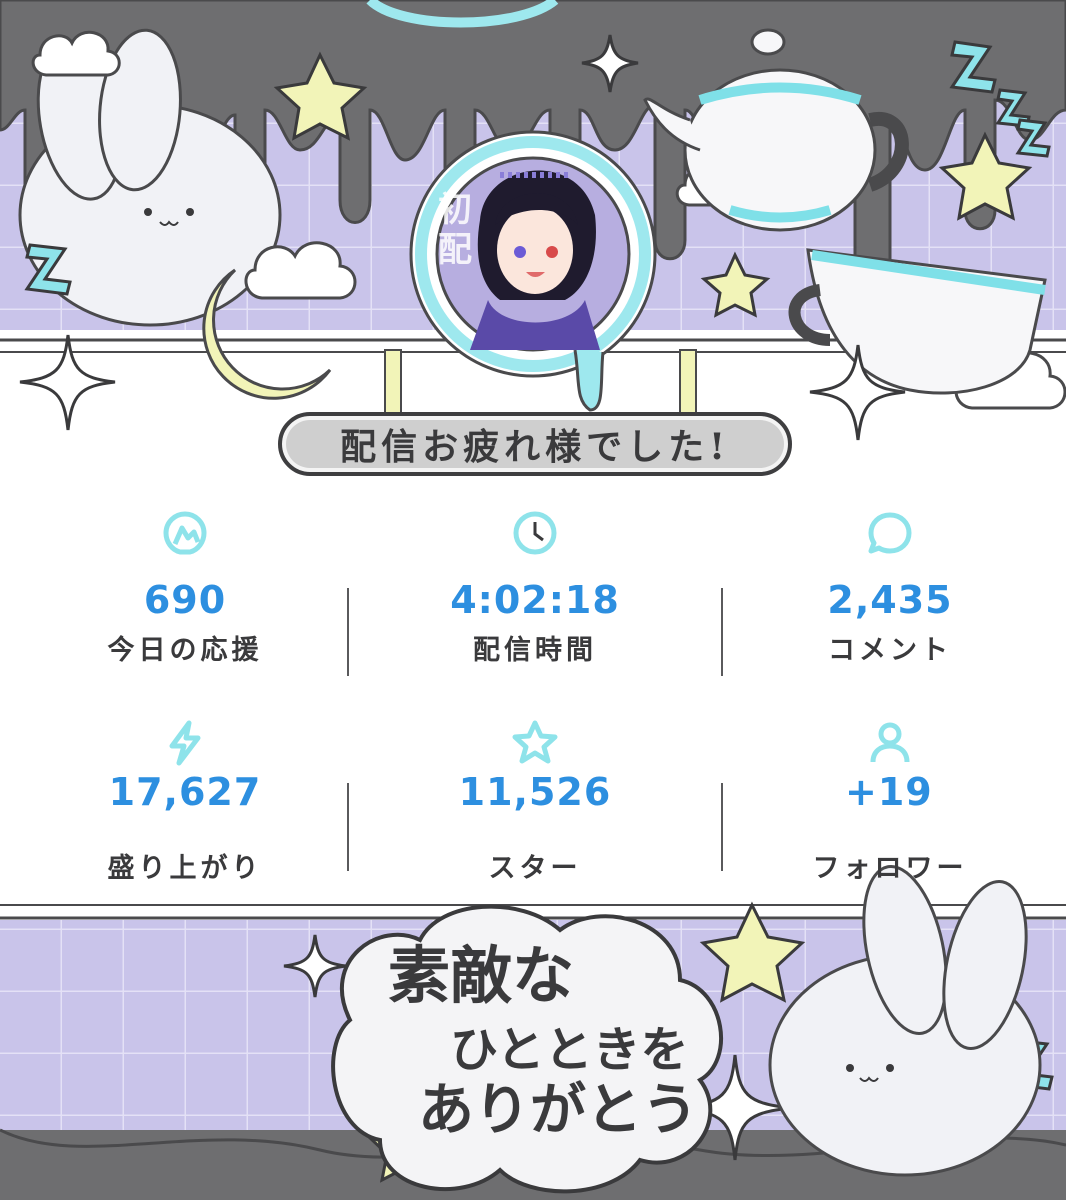 The height and width of the screenshot is (1200, 1066). What do you see at coordinates (535, 600) in the screenshot?
I see `stat-value: 4:02:18` at bounding box center [535, 600].